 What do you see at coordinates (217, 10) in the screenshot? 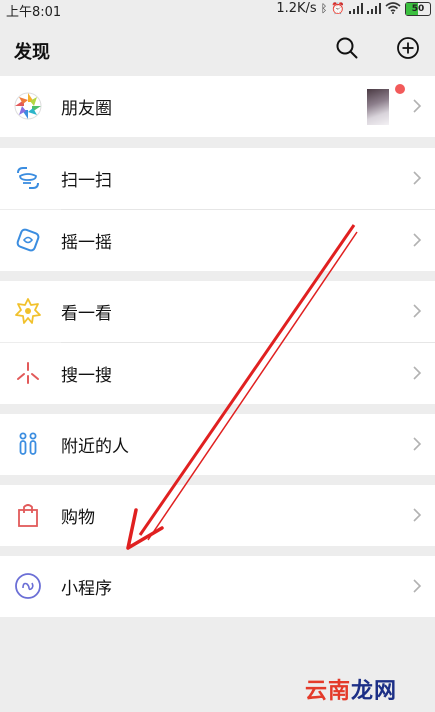
I see `status-bar: 上午8:01 1.2K/s ᛒ ⏰ 50` at bounding box center [217, 10].